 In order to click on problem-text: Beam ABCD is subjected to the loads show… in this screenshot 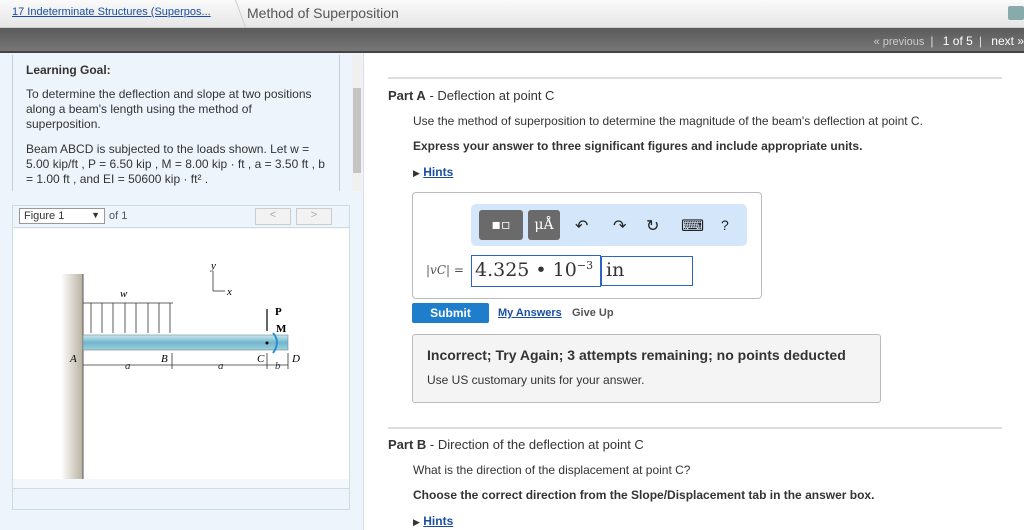, I will do `click(175, 164)`.